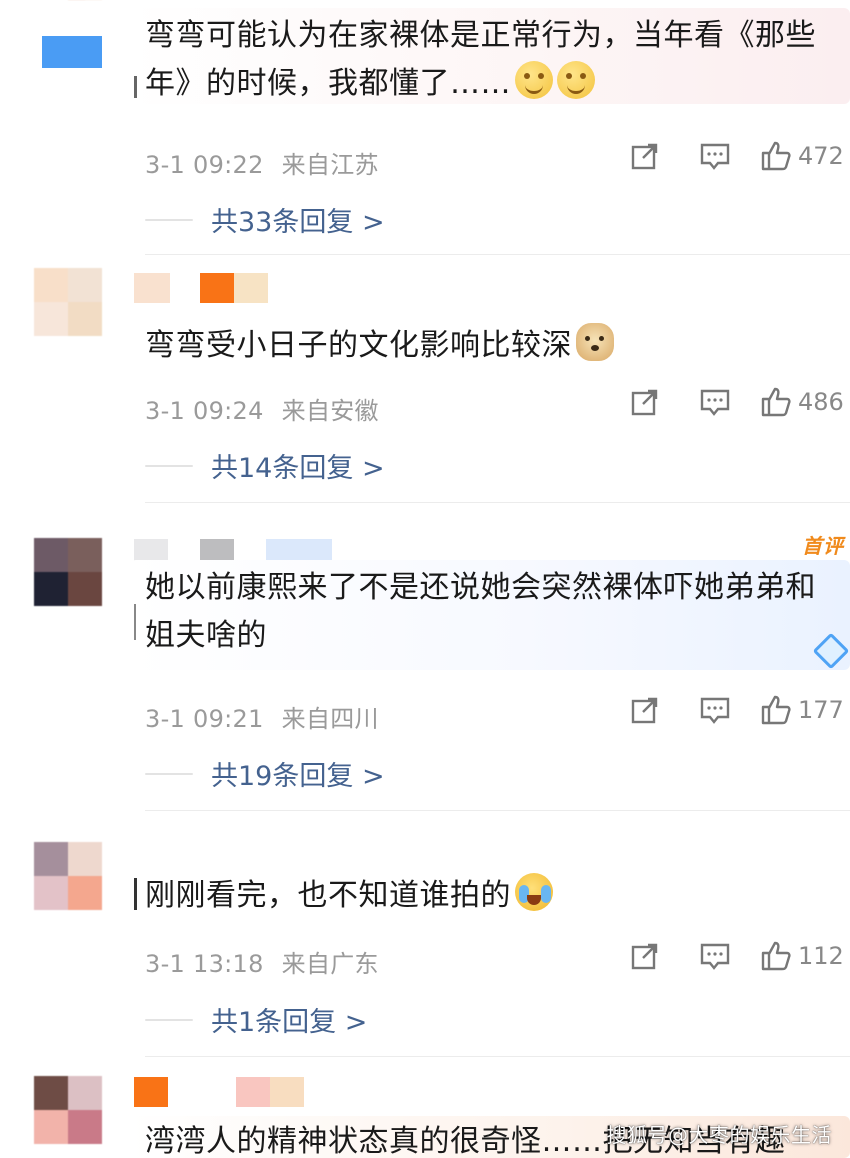 The height and width of the screenshot is (1158, 850). I want to click on comment-location: 来自四川, so click(330, 719).